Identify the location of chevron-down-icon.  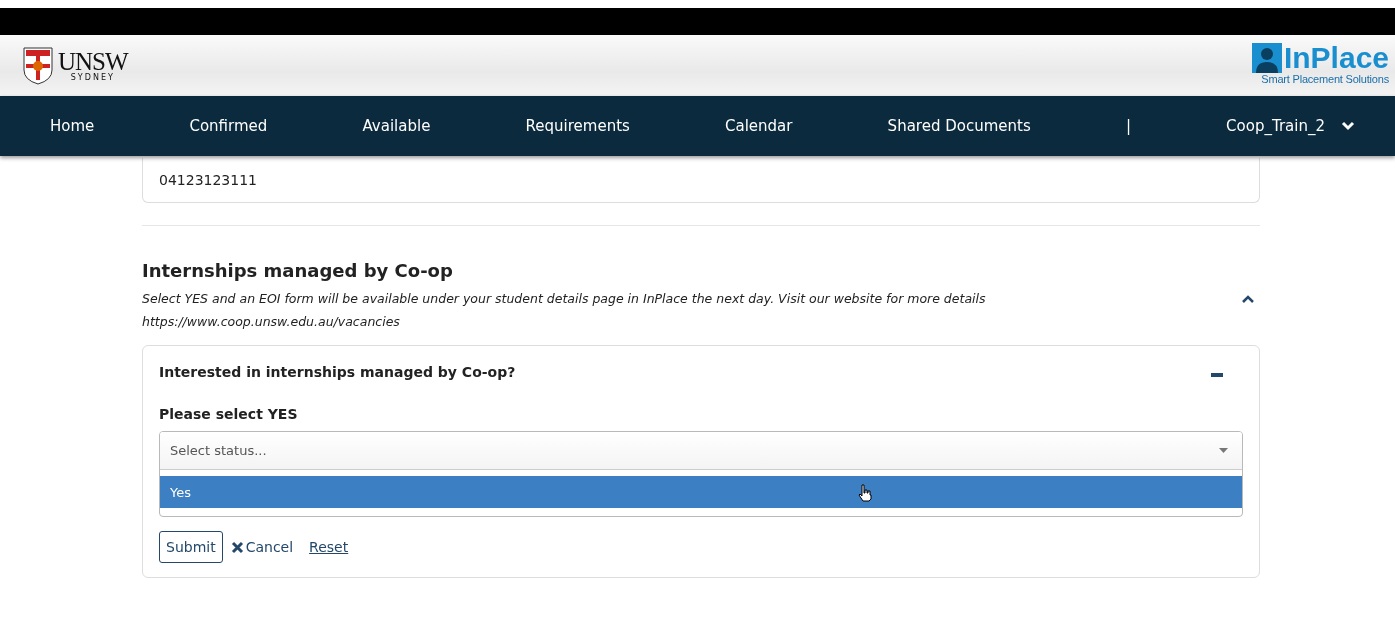
(1348, 126).